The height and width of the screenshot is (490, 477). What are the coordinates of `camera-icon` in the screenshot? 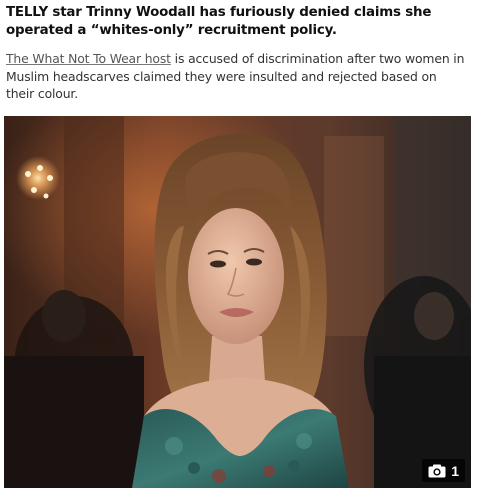 It's located at (437, 470).